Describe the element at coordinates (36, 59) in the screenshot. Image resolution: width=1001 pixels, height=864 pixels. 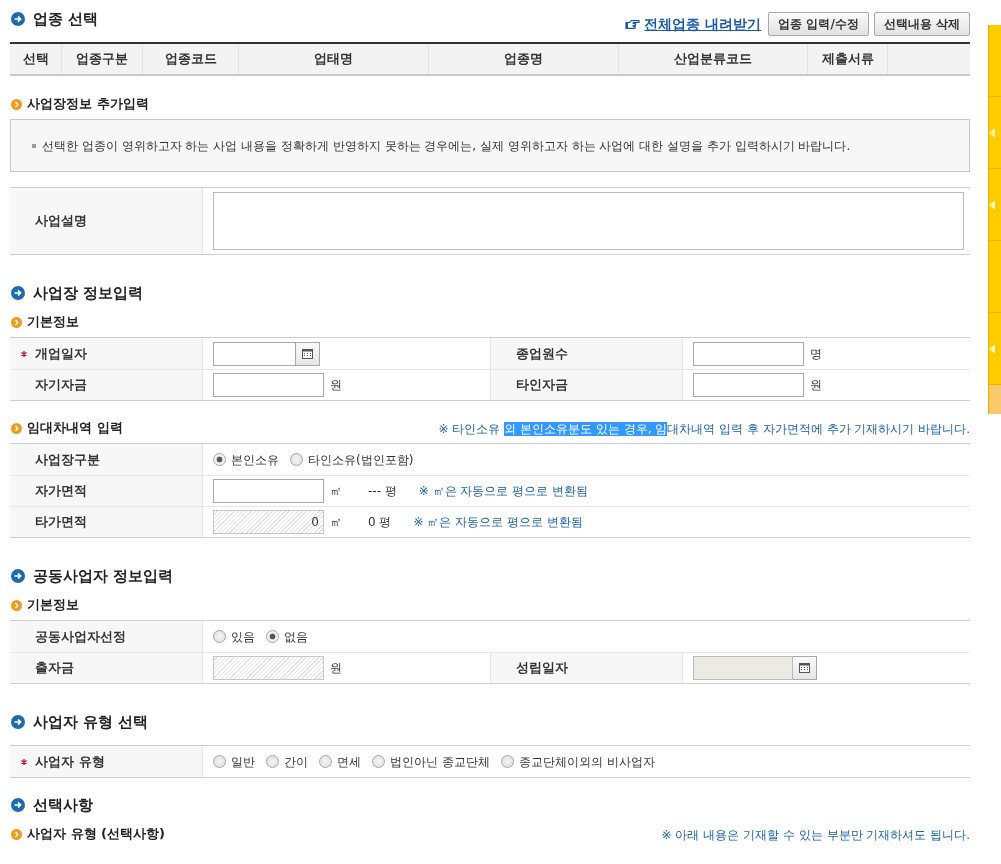
I see `column-header: 선택` at that location.